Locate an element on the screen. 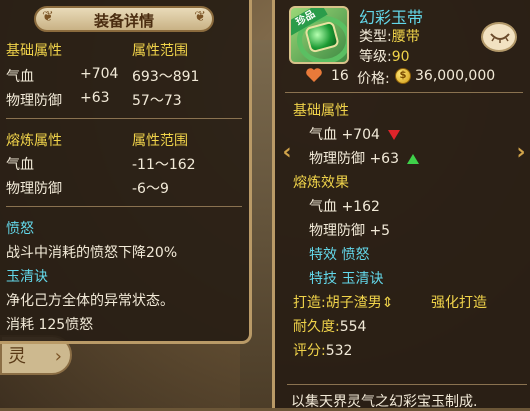 The height and width of the screenshot is (411, 530). score-label: 评分: is located at coordinates (309, 351).